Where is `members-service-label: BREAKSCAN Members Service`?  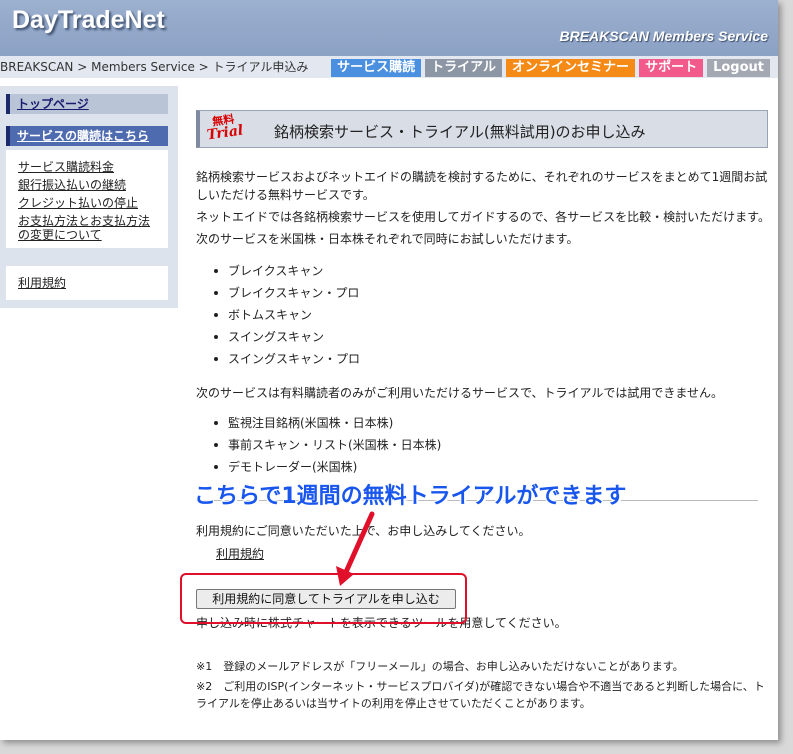 members-service-label: BREAKSCAN Members Service is located at coordinates (663, 36).